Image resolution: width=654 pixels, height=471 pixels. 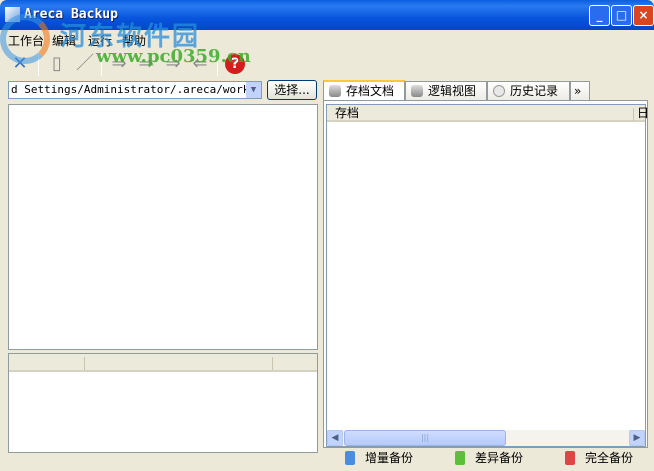 What do you see at coordinates (460, 458) in the screenshot?
I see `differential-backup-icon` at bounding box center [460, 458].